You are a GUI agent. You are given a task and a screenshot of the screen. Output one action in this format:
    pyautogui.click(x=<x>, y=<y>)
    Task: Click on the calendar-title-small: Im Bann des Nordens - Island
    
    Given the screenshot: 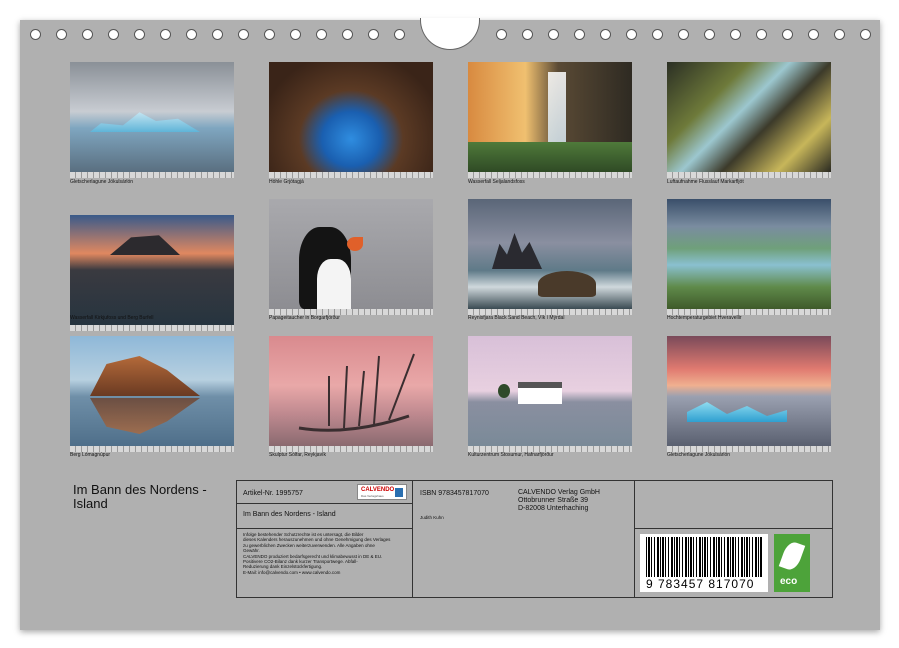 What is the action you would take?
    pyautogui.click(x=289, y=514)
    